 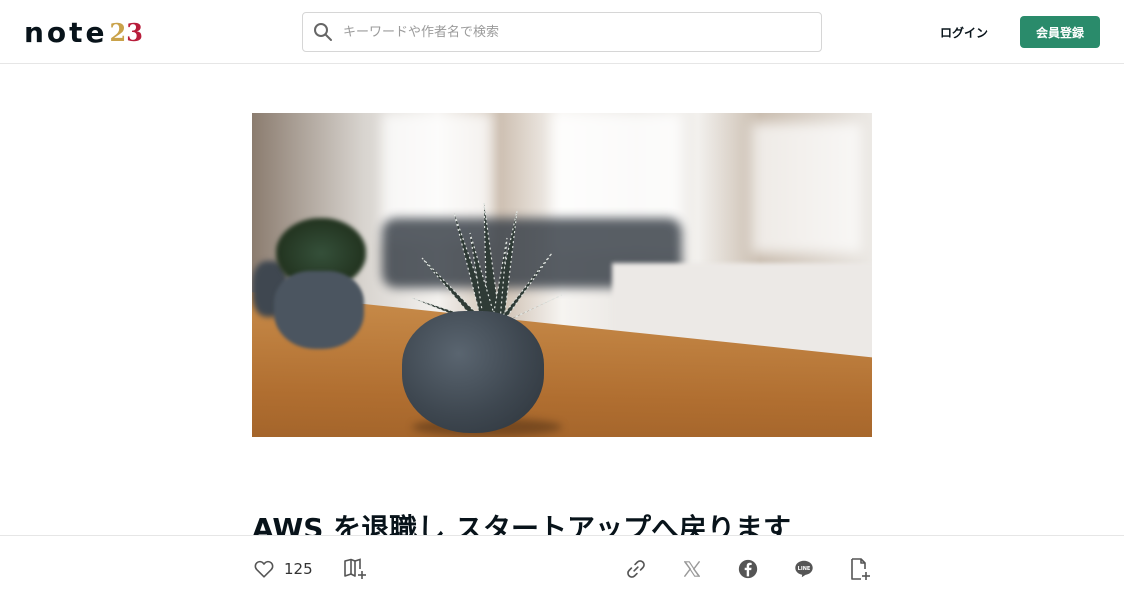 I want to click on link-icon, so click(x=636, y=569).